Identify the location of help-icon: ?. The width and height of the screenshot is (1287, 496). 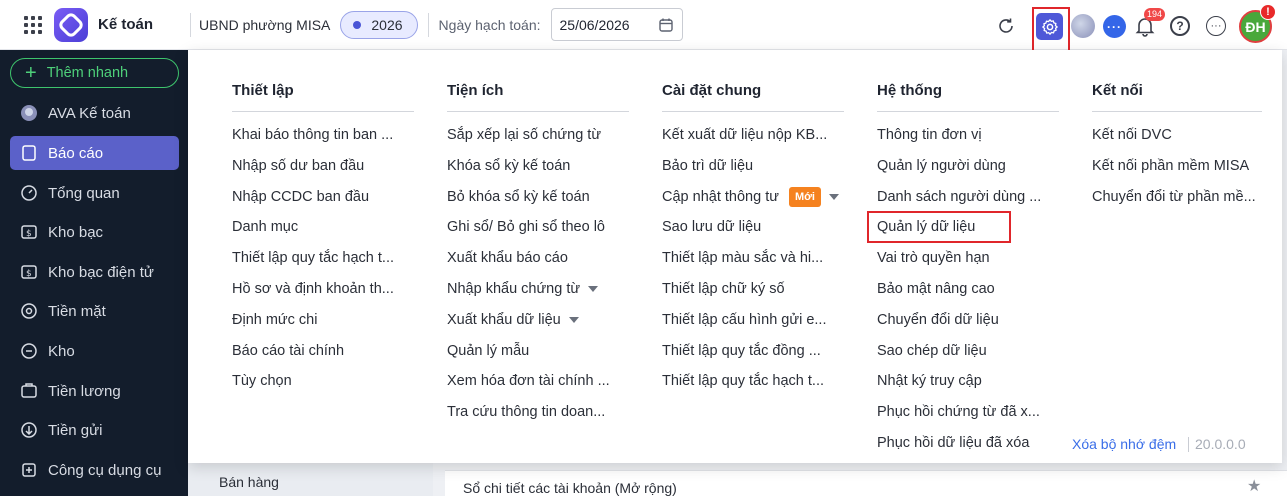
(1180, 26).